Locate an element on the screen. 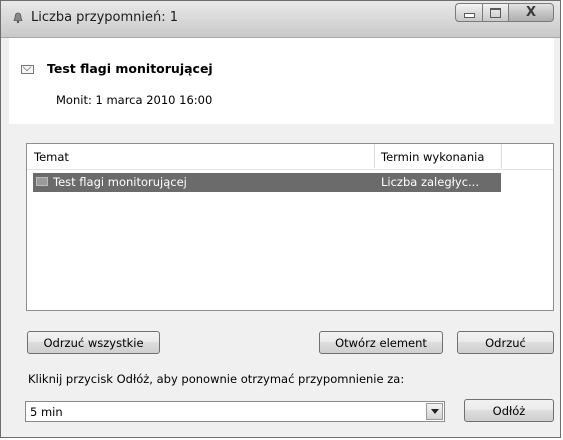 The width and height of the screenshot is (563, 440). list-header: Temat Termin wykonania is located at coordinates (290, 157).